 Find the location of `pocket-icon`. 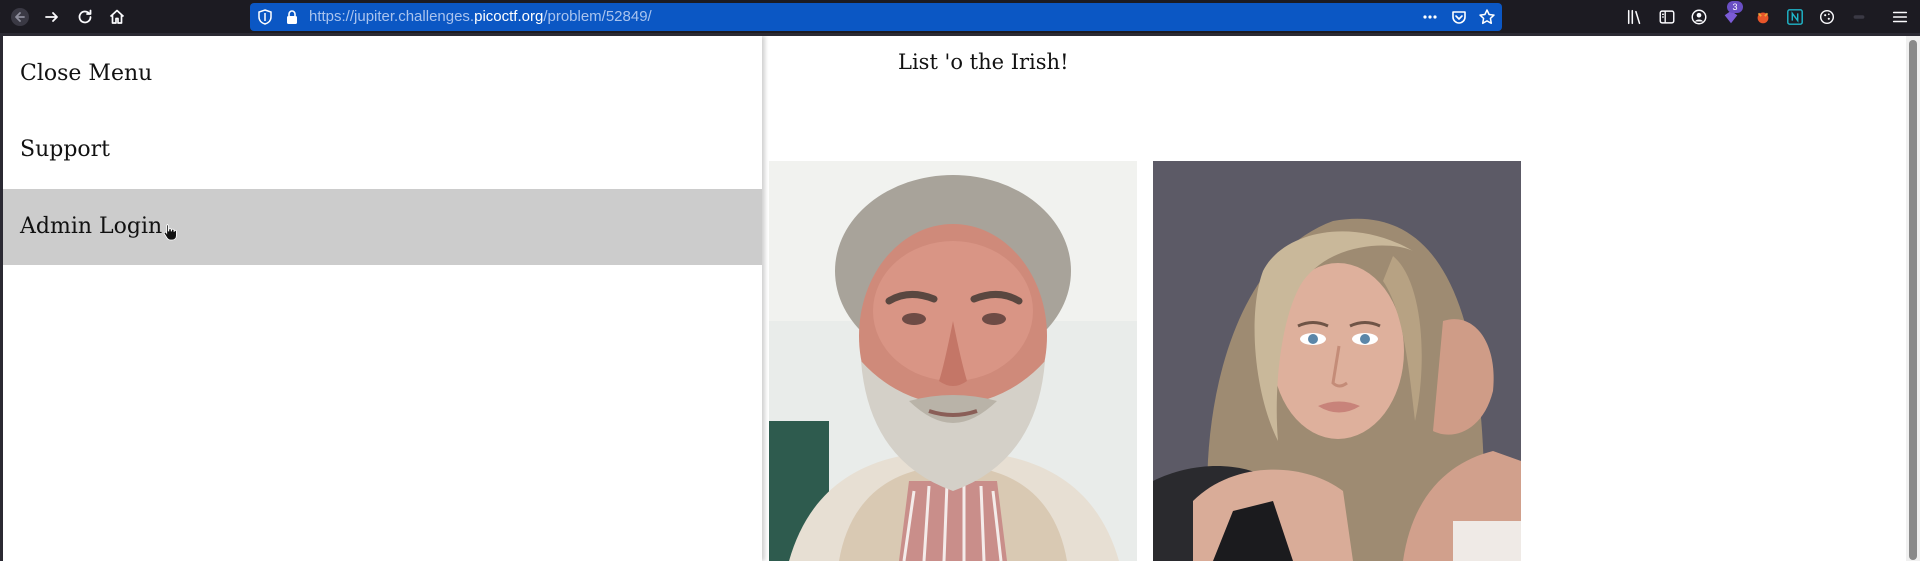

pocket-icon is located at coordinates (1459, 17).